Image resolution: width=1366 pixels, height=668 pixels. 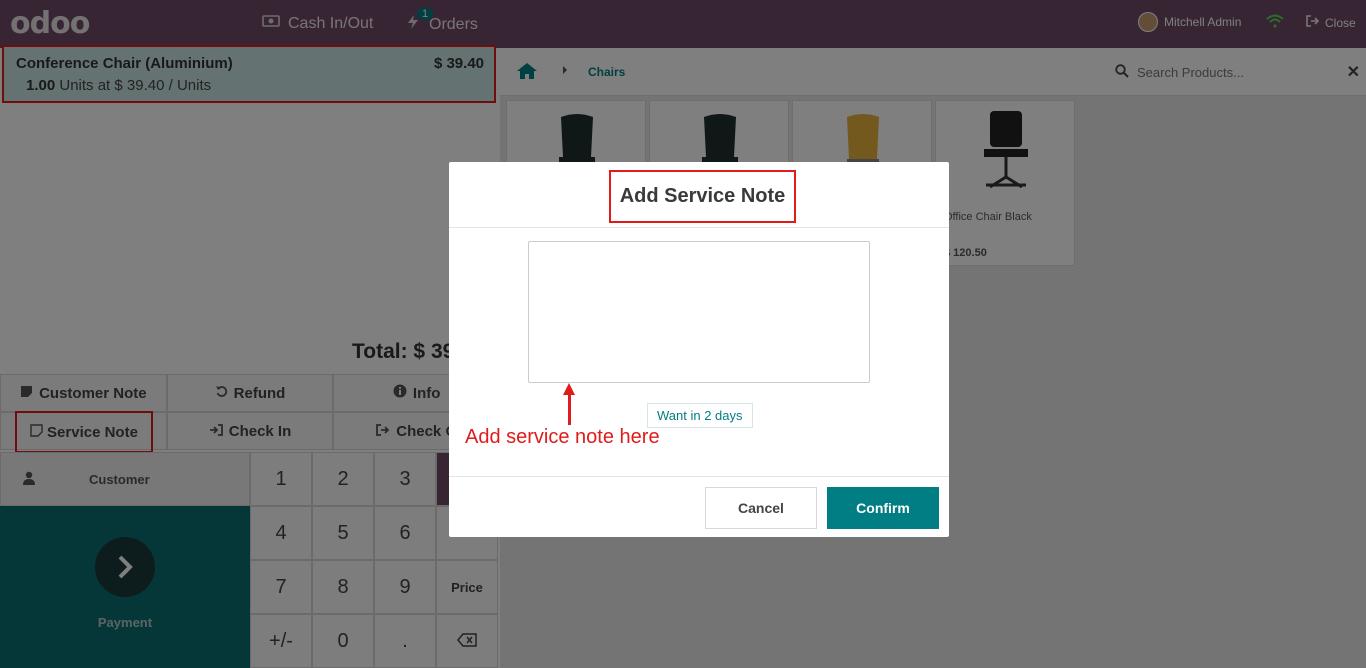 I want to click on annotation-arrow, so click(x=569, y=409).